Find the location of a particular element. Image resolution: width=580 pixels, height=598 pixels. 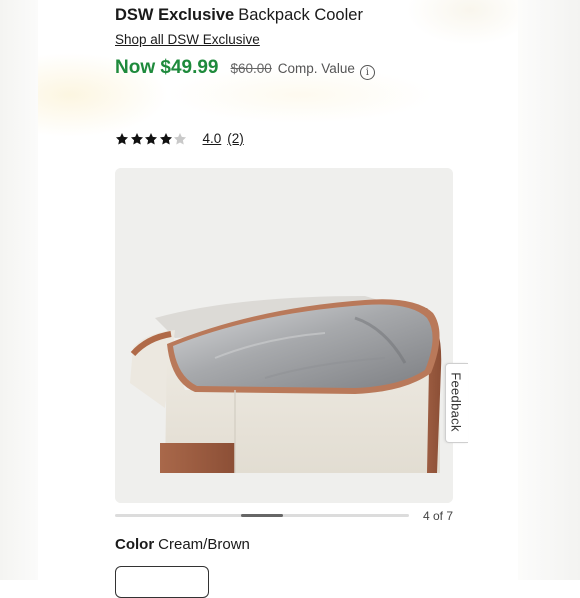

color-swatch-selected is located at coordinates (162, 582).